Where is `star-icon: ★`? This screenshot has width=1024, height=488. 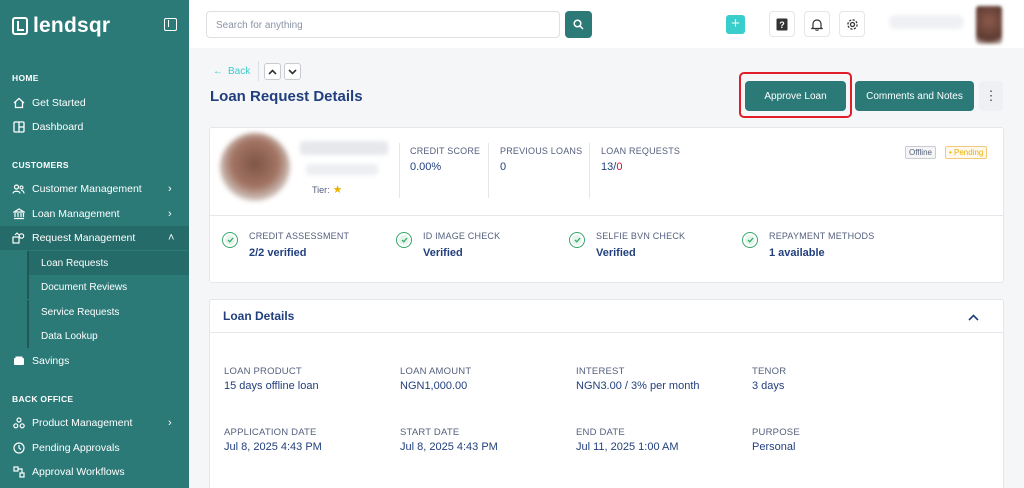
star-icon: ★ is located at coordinates (337, 190).